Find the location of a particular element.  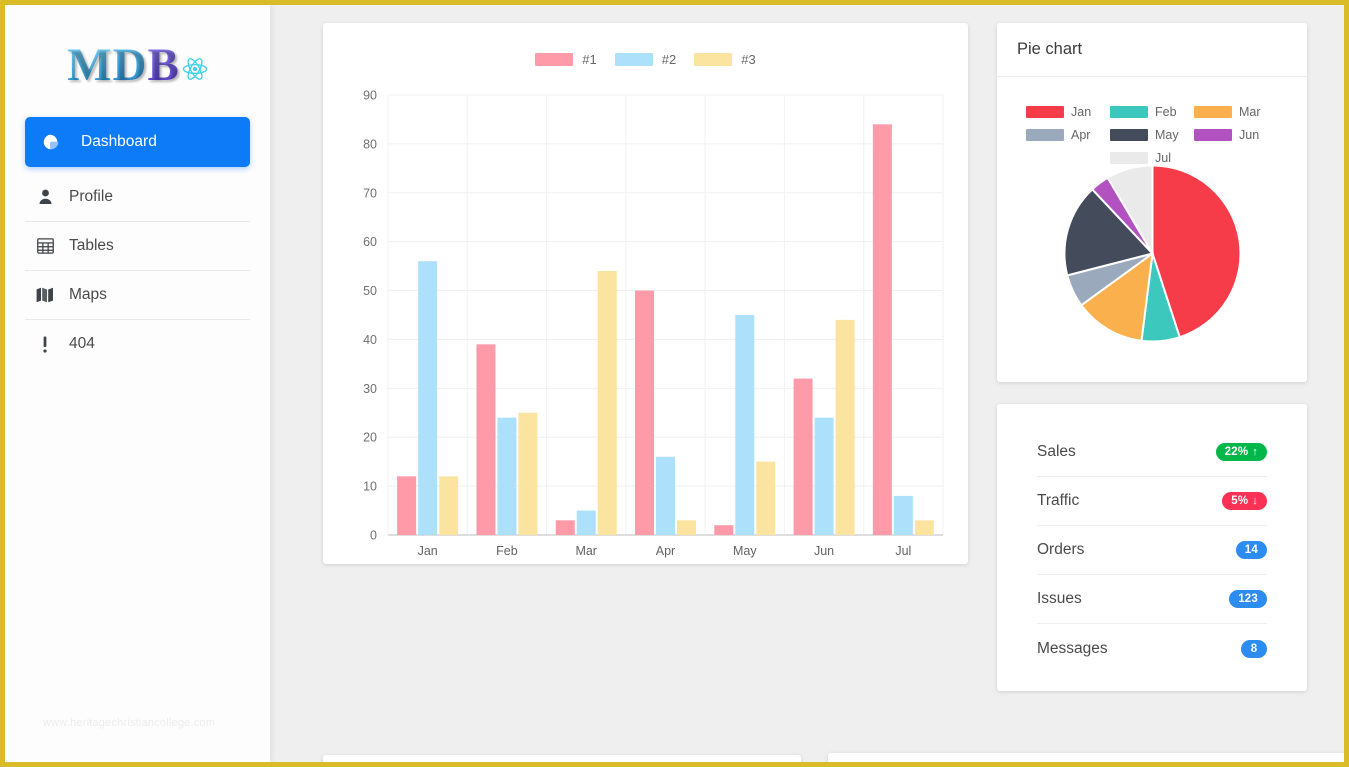

sidebar-nav: Dashboard Profile Tables Maps 404 is located at coordinates (137, 242).